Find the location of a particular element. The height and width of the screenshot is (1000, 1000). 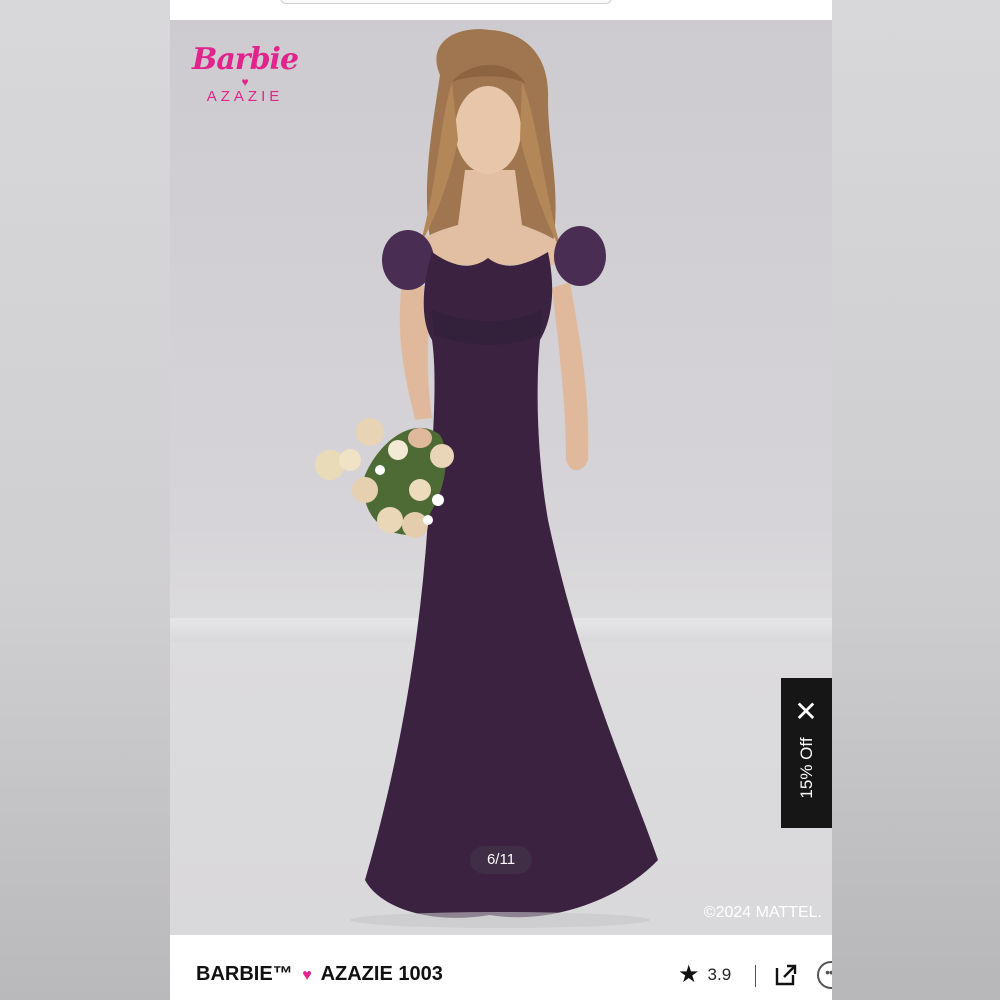

product-info-bar: BARBIE™ ♥ AZAZIE 1003 ★ 3.9 ••• is located at coordinates (501, 967).